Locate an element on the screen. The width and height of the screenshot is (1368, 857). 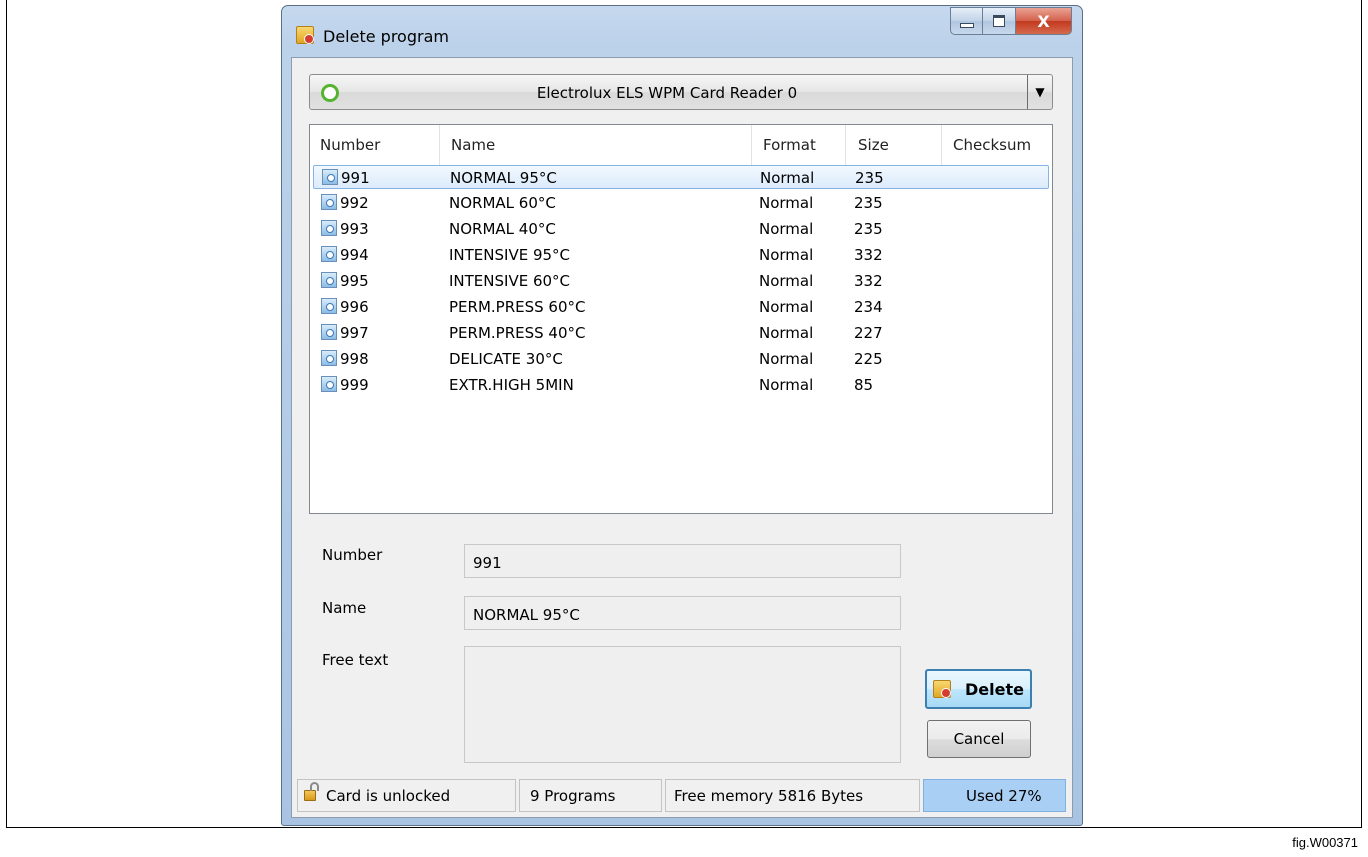
table-row: 994 INTENSIVE 95°C Normal 332 is located at coordinates (681, 255).